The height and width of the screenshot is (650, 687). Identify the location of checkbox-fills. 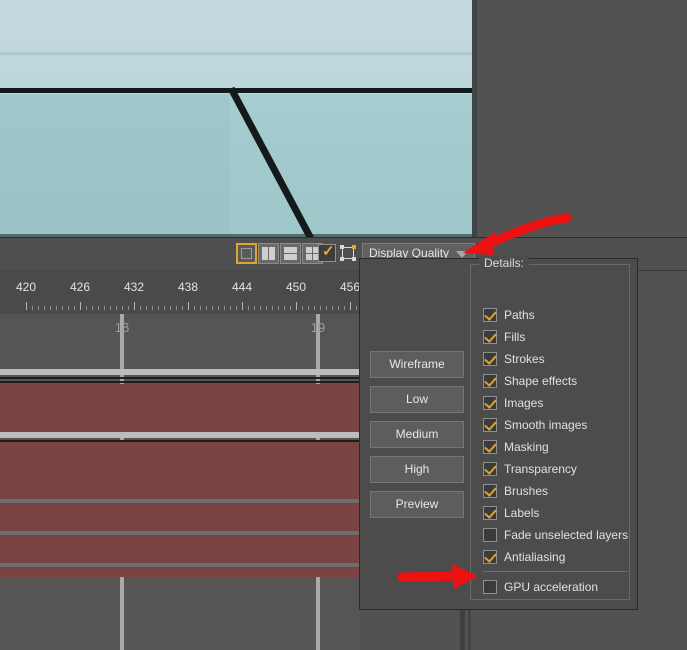
(490, 337).